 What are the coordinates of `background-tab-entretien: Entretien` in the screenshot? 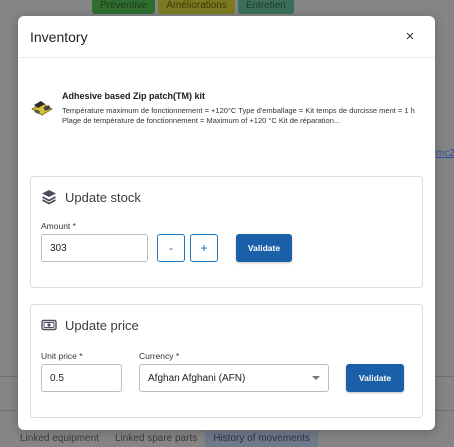 It's located at (265, 7).